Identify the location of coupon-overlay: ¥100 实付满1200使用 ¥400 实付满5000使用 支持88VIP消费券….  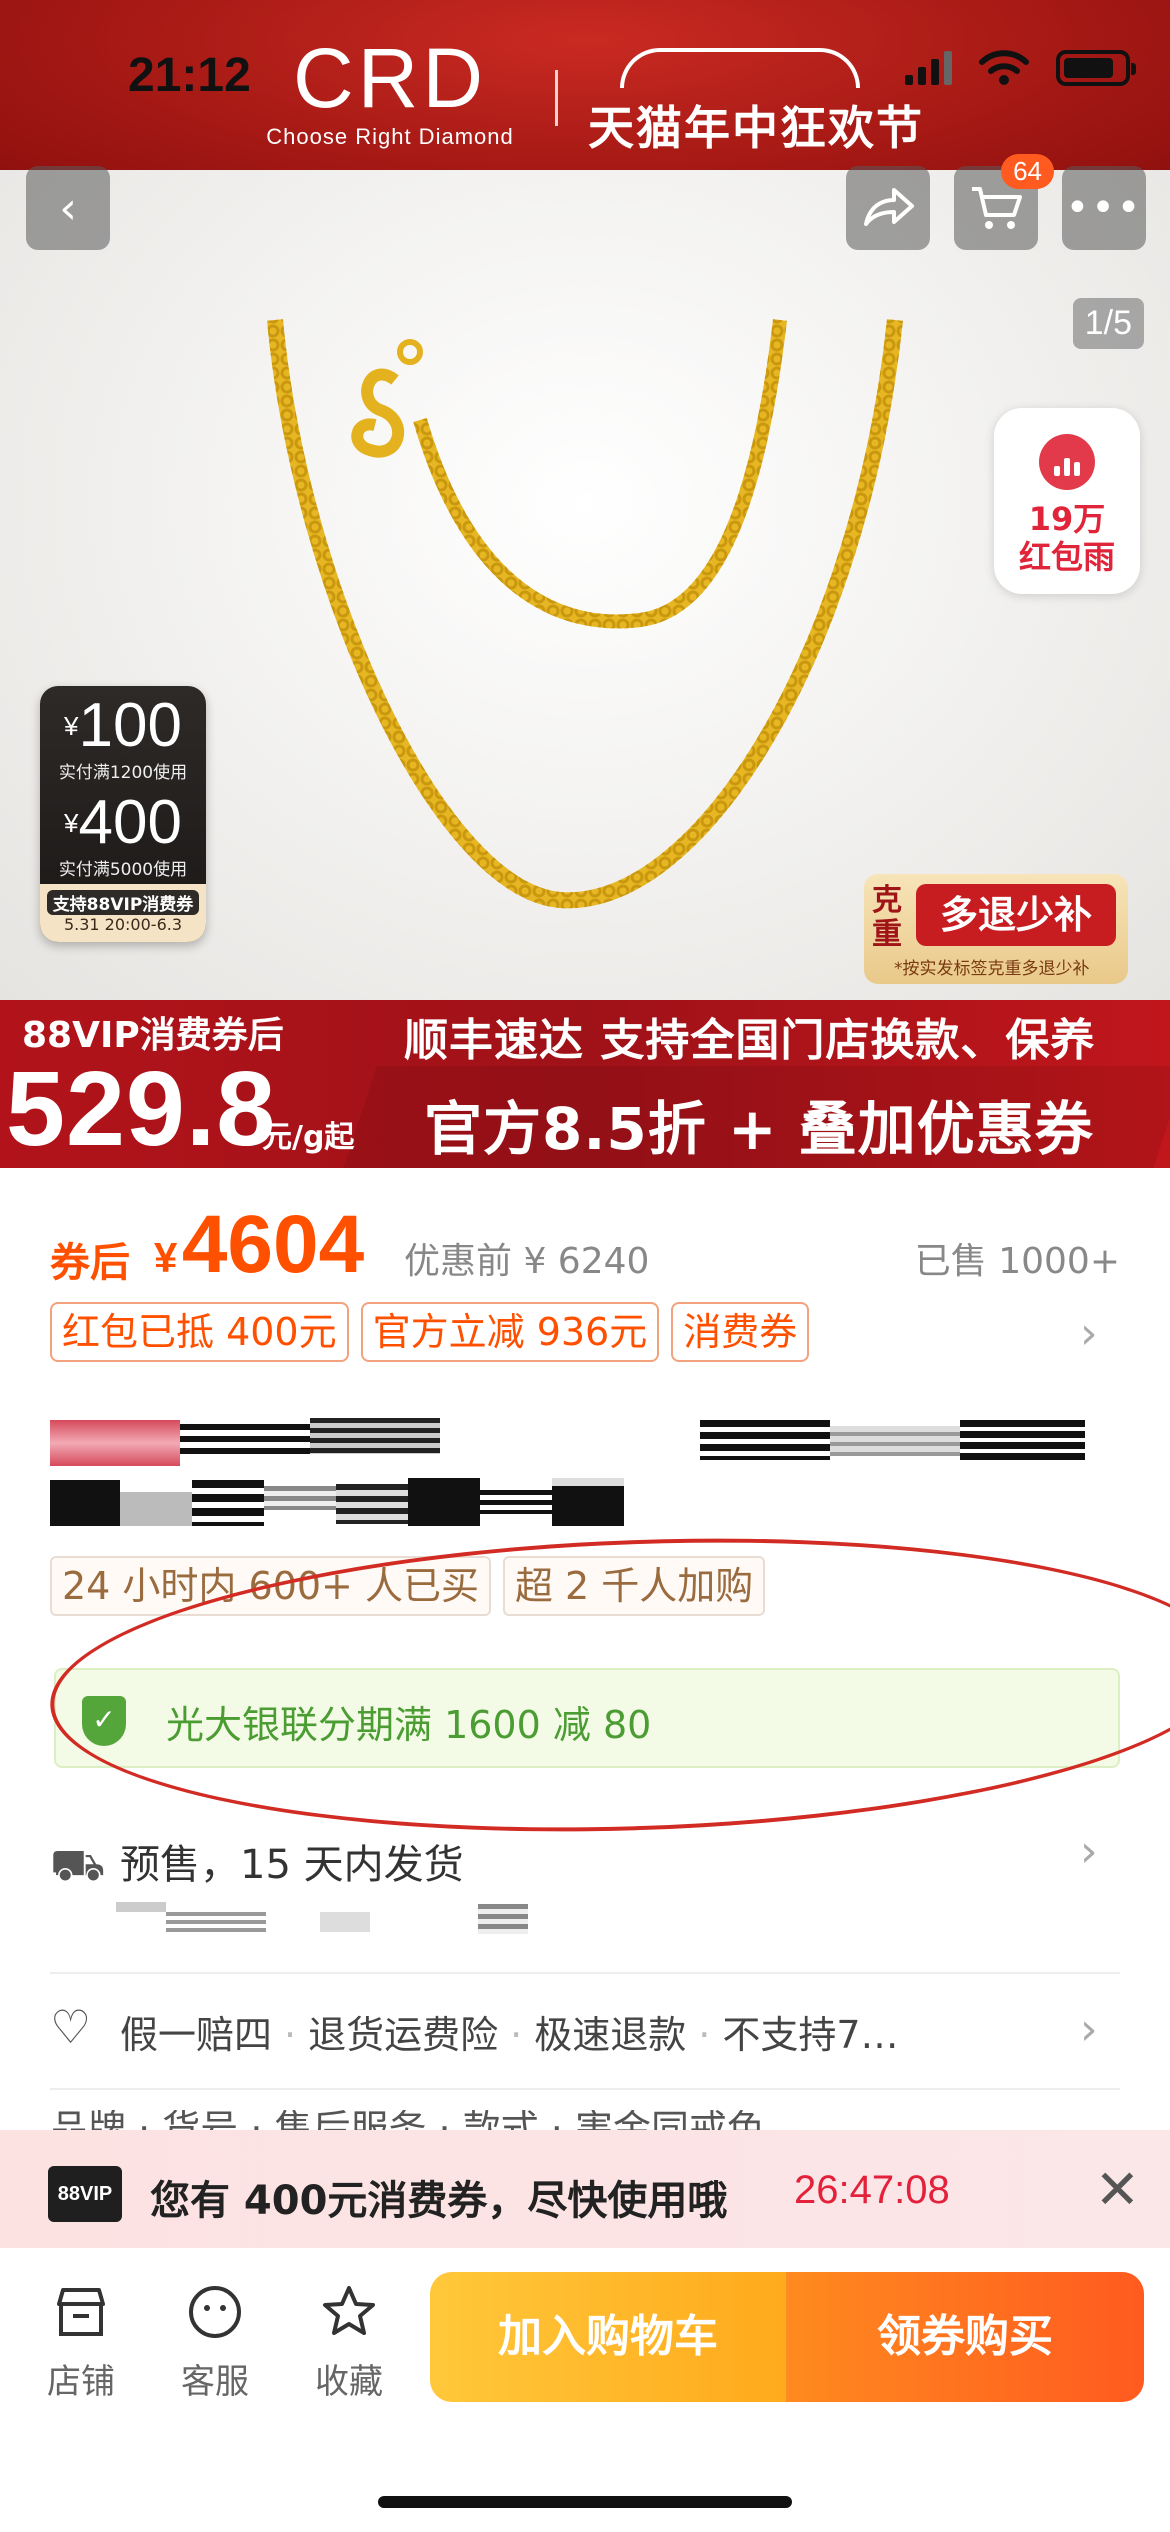
(123, 814).